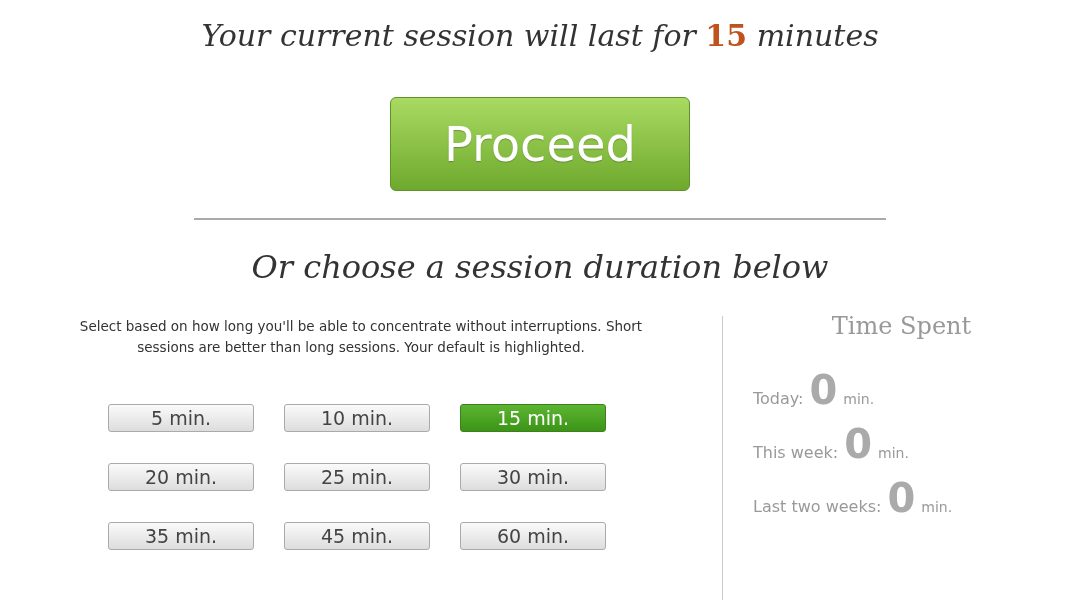 Image resolution: width=1080 pixels, height=600 pixels. What do you see at coordinates (796, 452) in the screenshot?
I see `stat-label: This week:` at bounding box center [796, 452].